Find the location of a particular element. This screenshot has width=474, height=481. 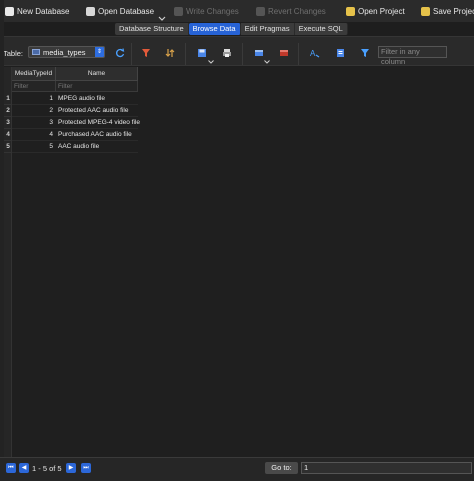

write-changes-icon is located at coordinates (178, 11).